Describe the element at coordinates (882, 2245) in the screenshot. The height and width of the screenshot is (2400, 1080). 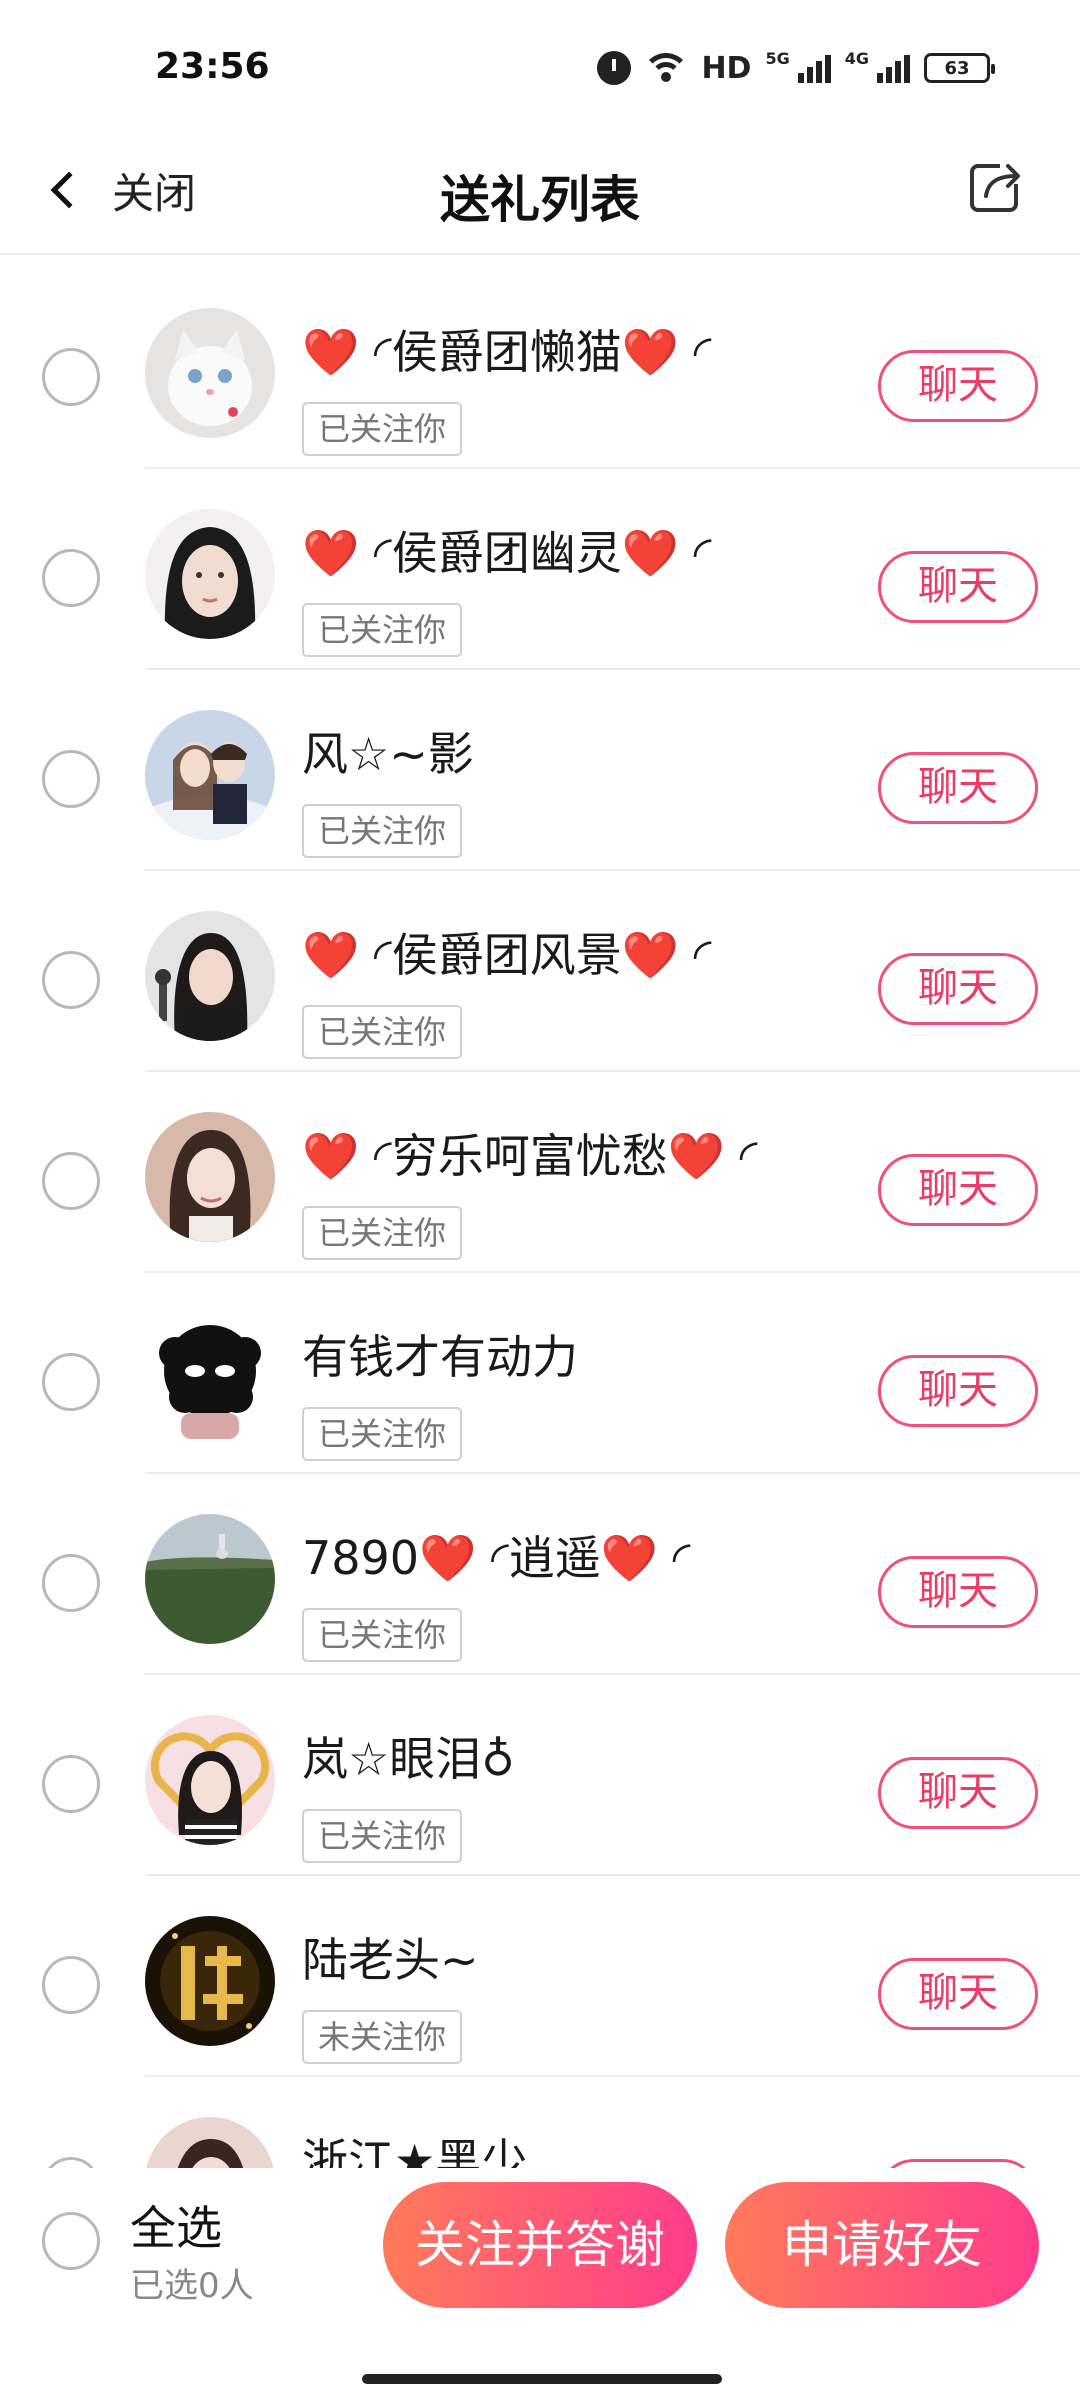
I see `friend-request-button: 申请好友` at that location.